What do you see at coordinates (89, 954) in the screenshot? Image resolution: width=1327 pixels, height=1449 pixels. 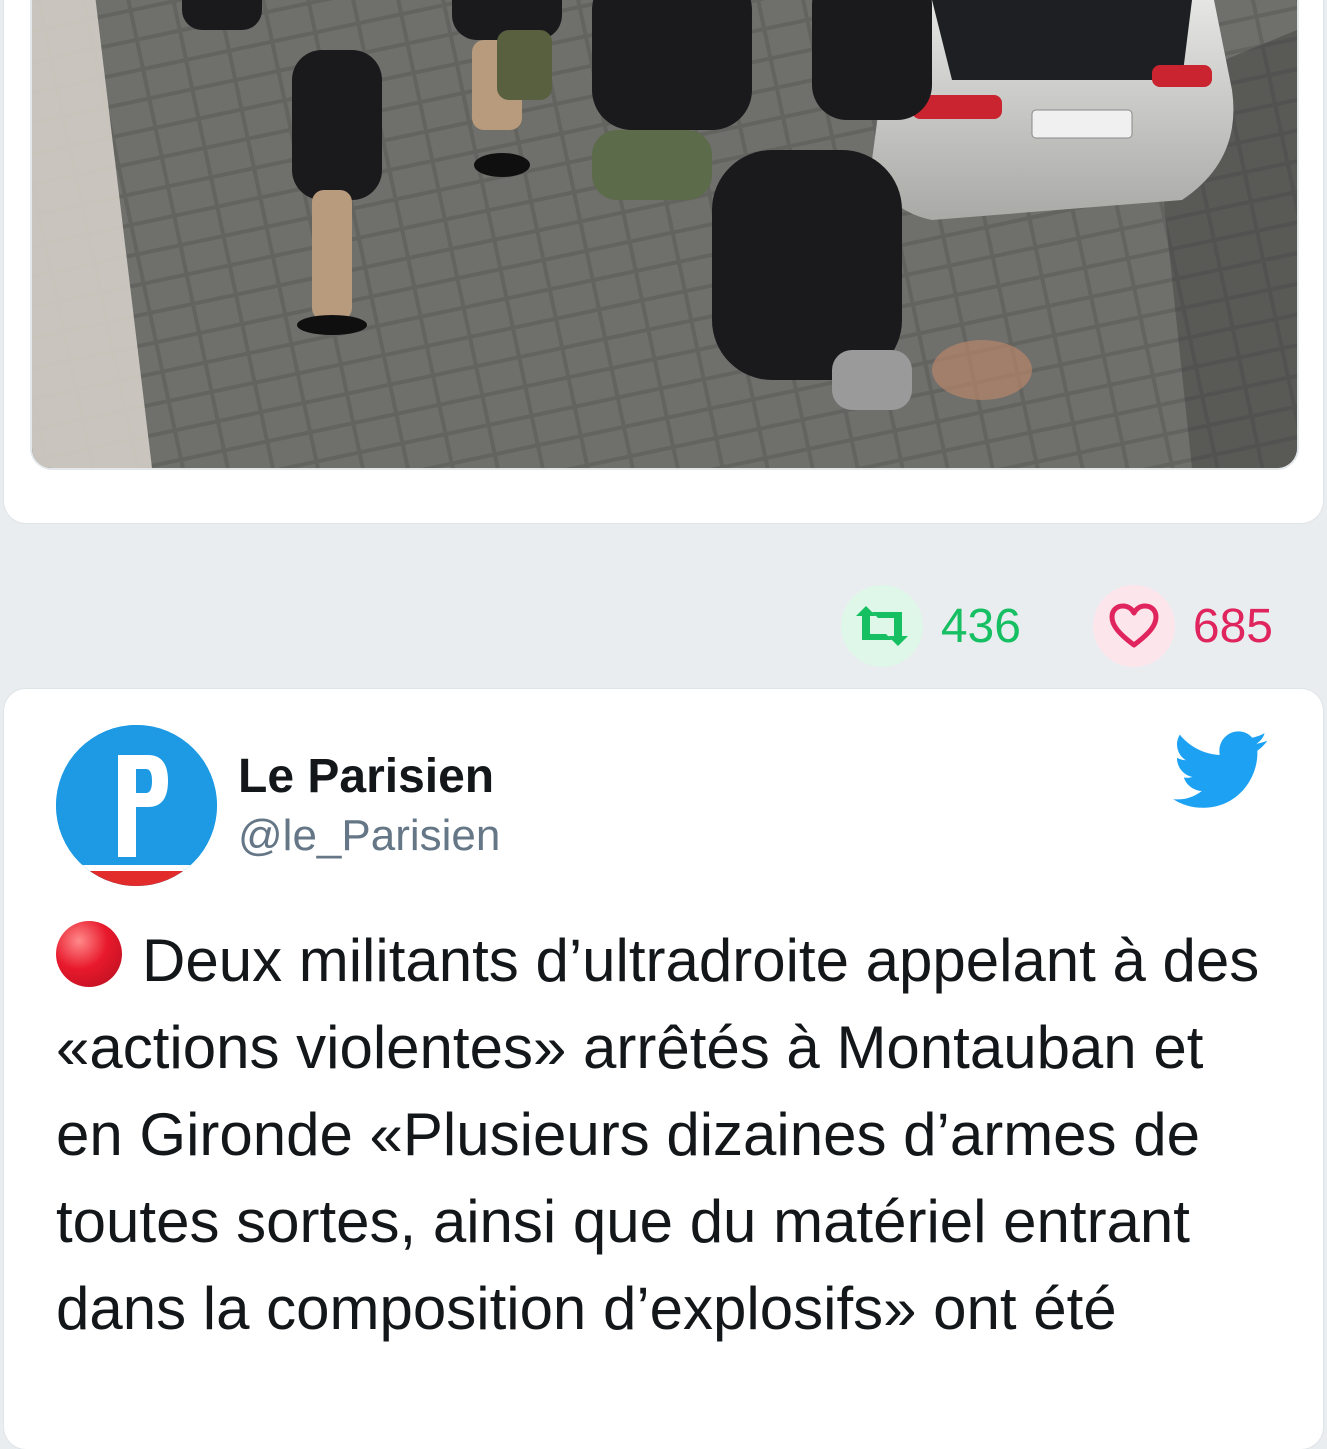 I see `red-circle-icon` at bounding box center [89, 954].